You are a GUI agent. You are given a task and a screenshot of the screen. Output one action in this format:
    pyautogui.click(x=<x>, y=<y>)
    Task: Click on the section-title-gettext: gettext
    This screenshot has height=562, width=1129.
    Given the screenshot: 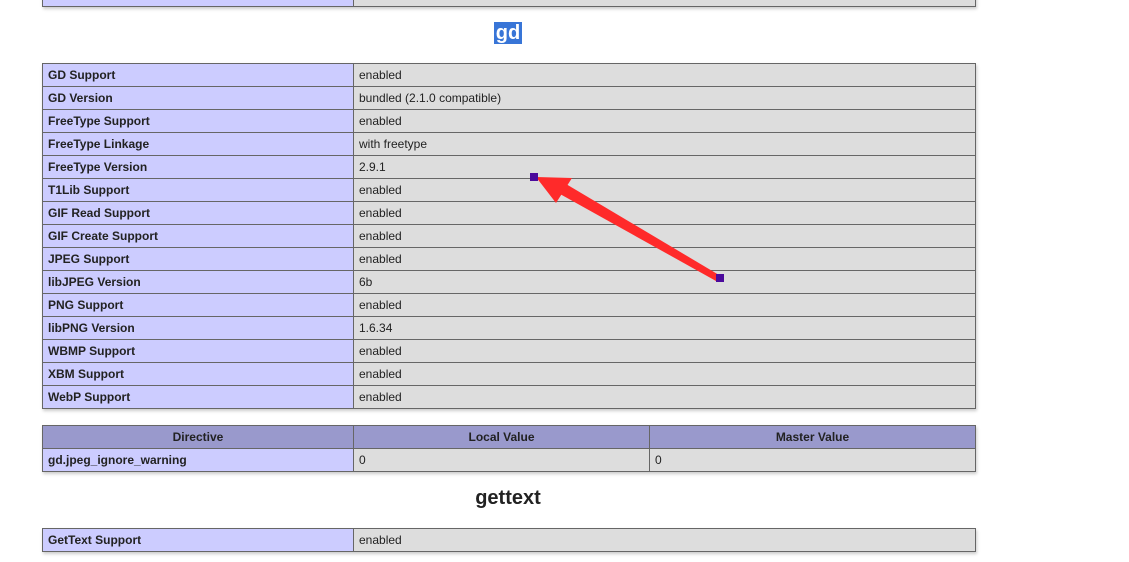 What is the action you would take?
    pyautogui.click(x=508, y=498)
    